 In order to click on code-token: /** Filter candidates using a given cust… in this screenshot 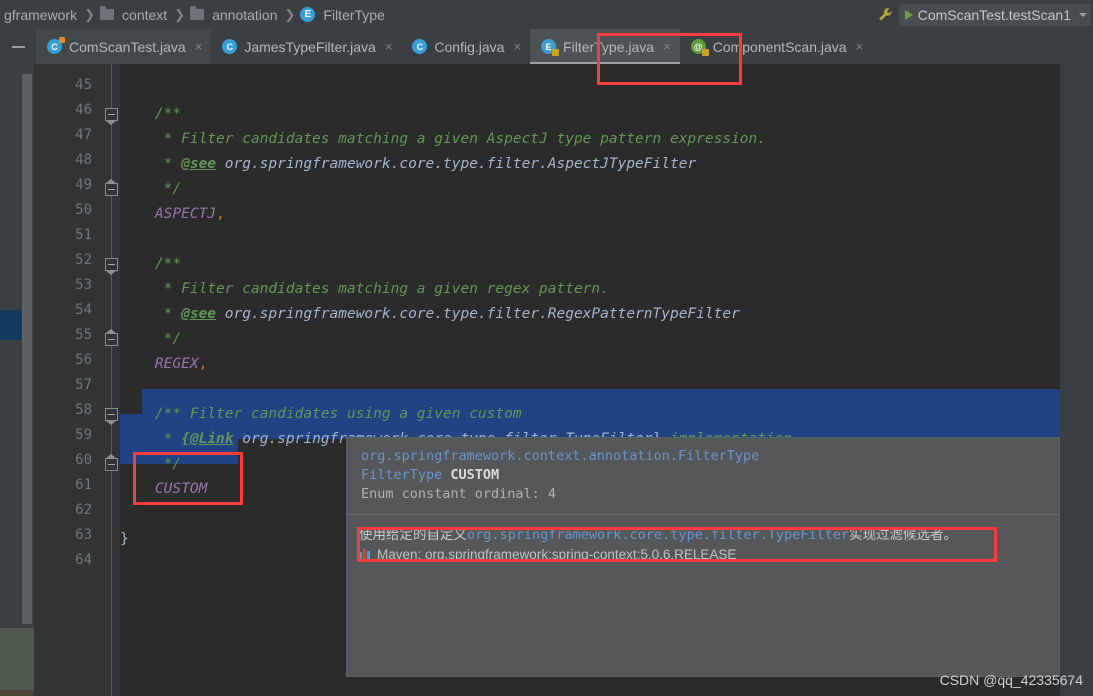, I will do `click(321, 414)`.